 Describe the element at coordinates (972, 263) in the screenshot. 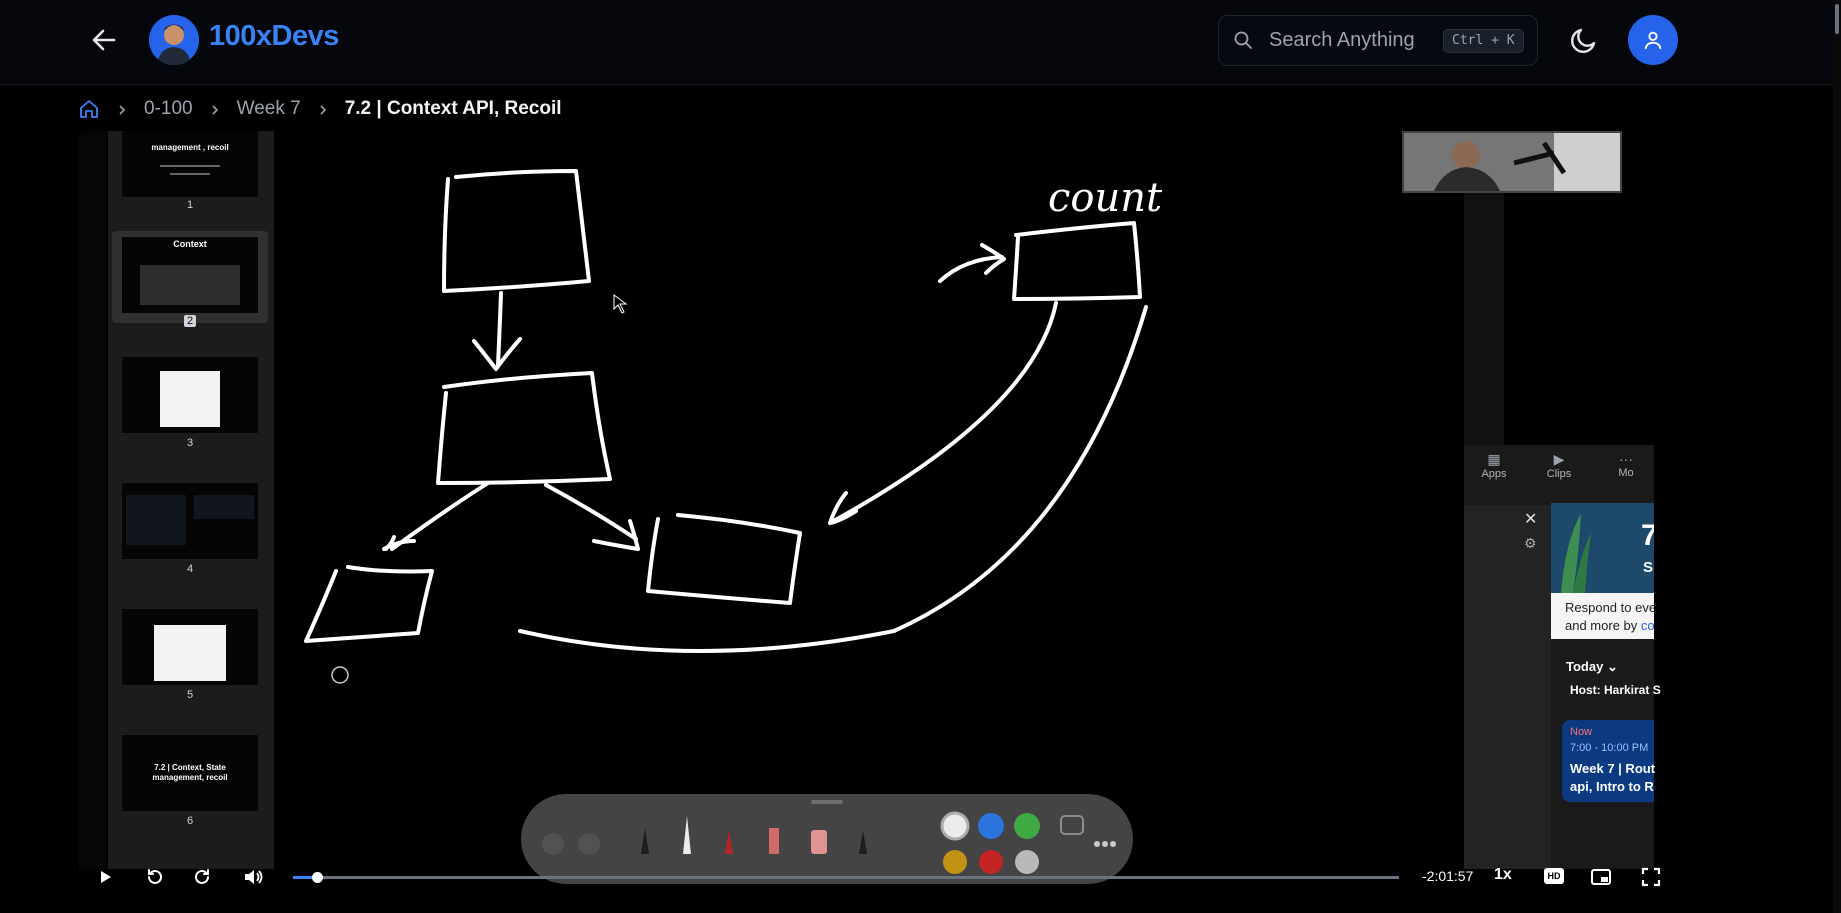

I see `arrow-into-count` at that location.